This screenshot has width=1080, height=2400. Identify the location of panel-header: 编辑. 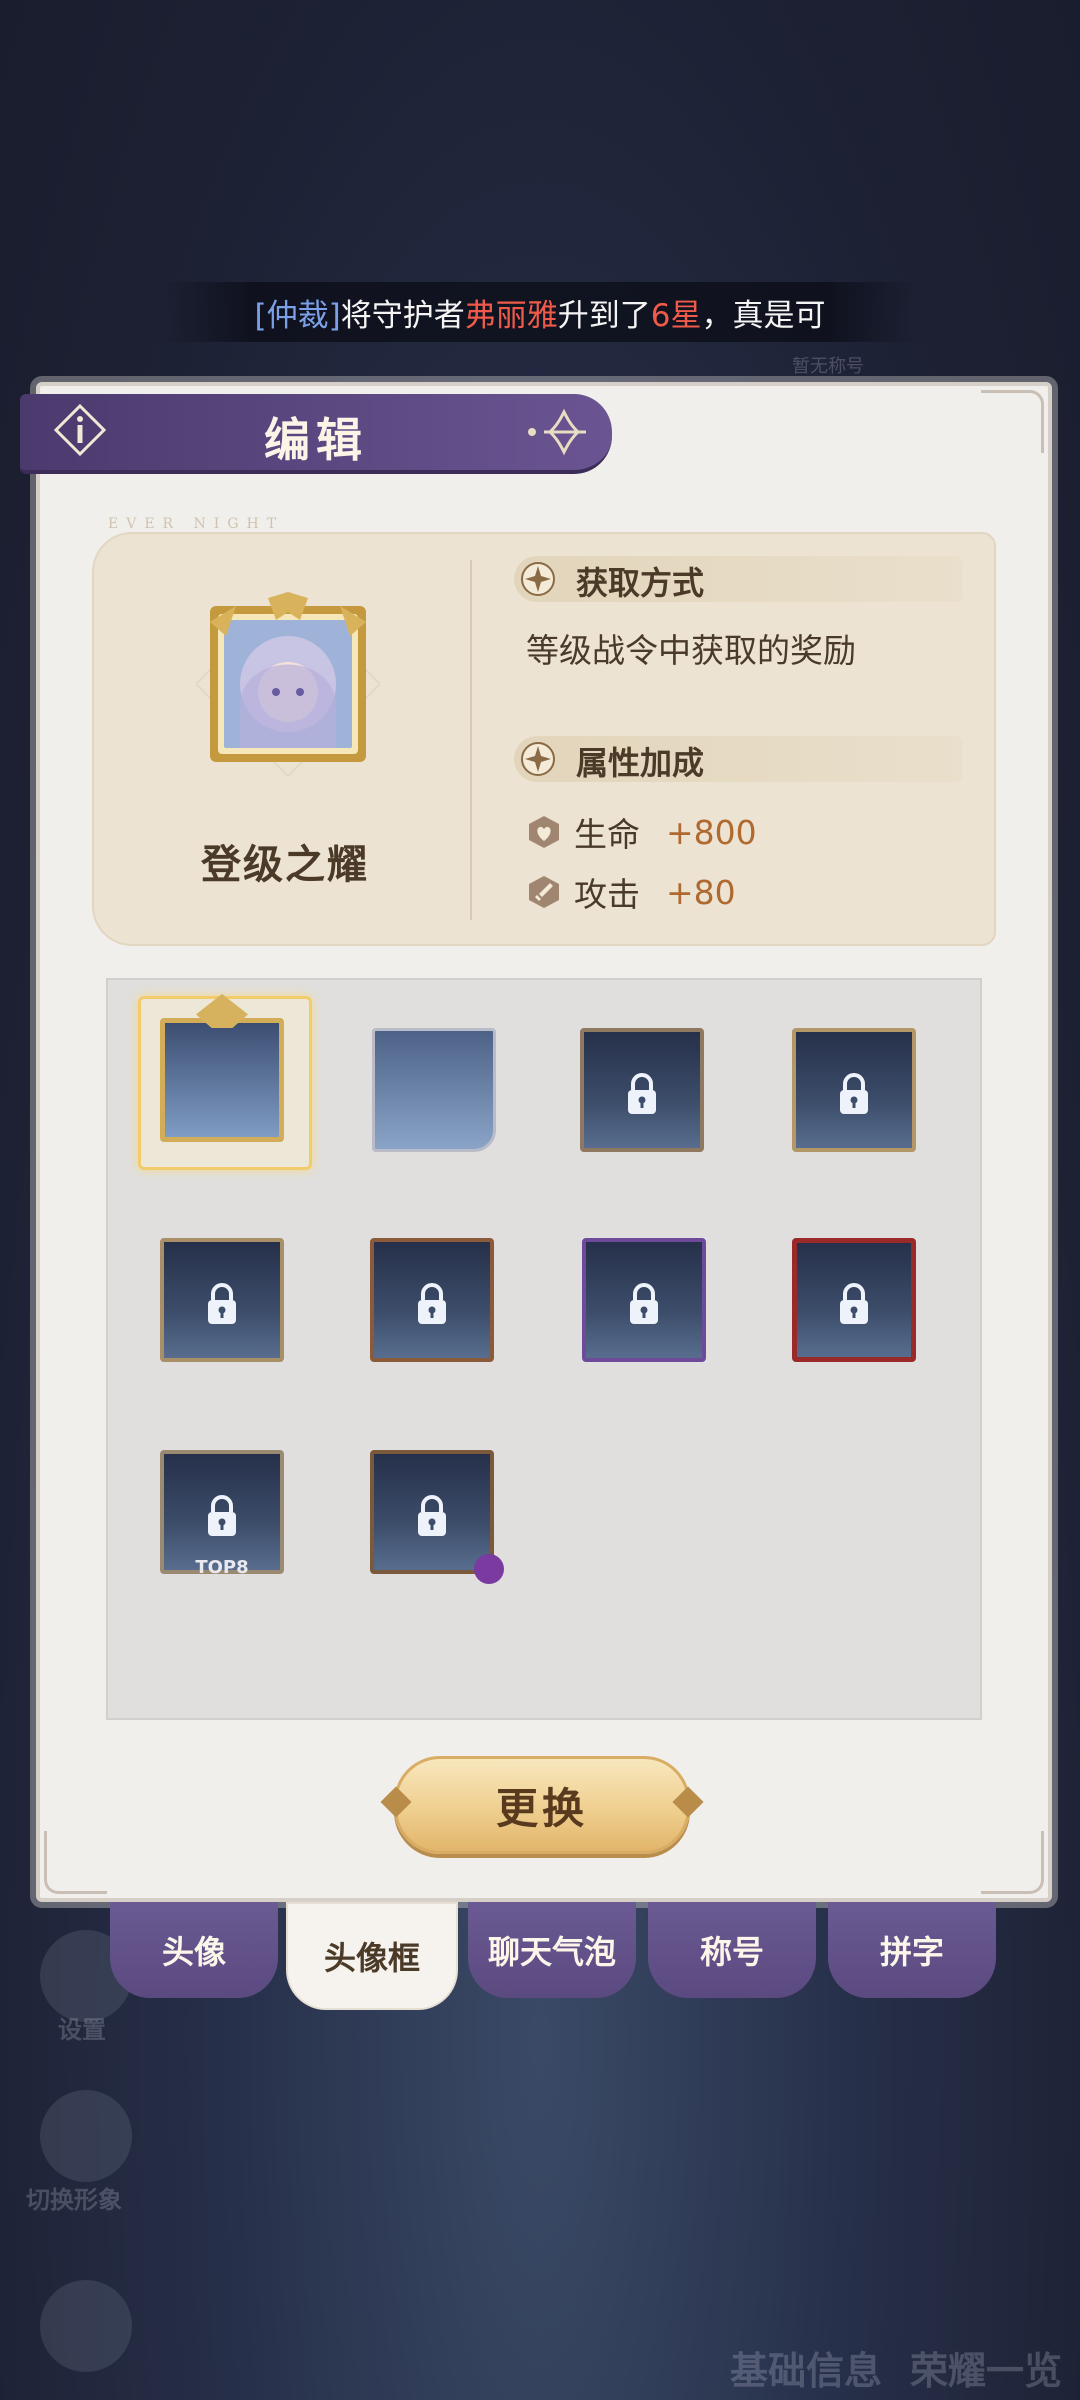
(316, 434).